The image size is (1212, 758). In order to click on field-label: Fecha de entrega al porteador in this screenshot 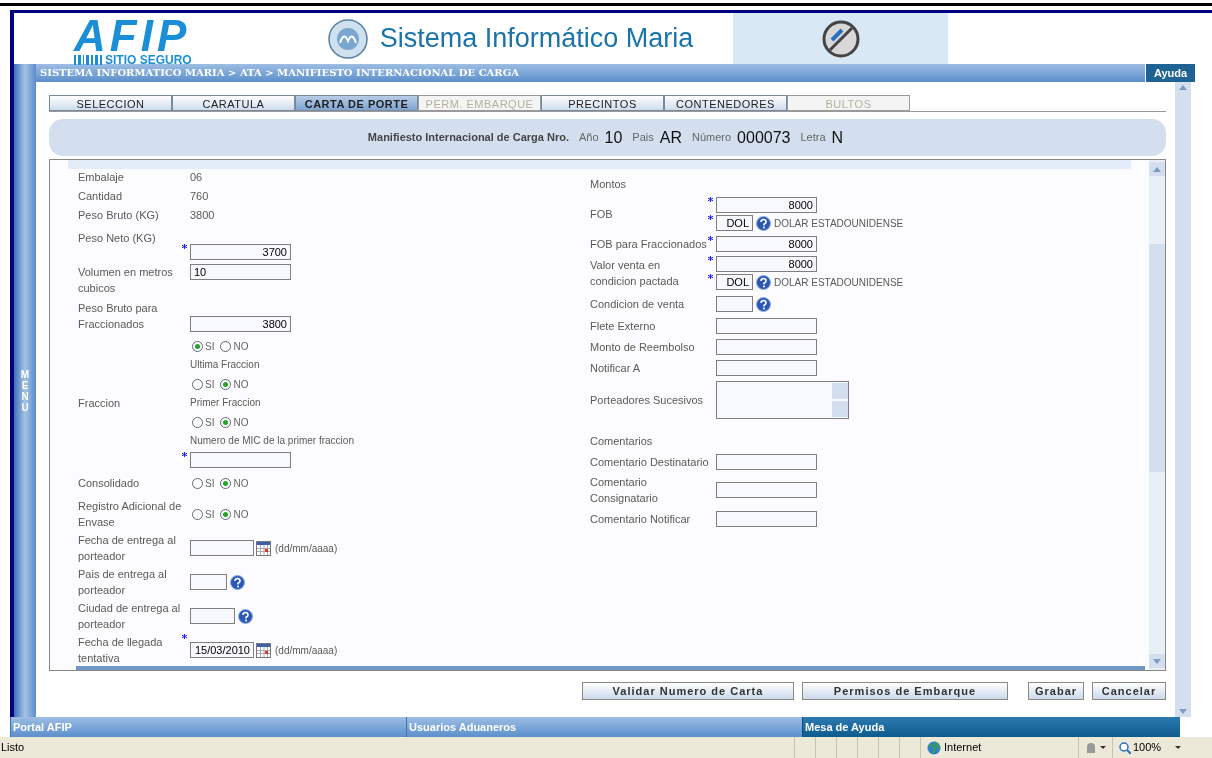, I will do `click(127, 549)`.